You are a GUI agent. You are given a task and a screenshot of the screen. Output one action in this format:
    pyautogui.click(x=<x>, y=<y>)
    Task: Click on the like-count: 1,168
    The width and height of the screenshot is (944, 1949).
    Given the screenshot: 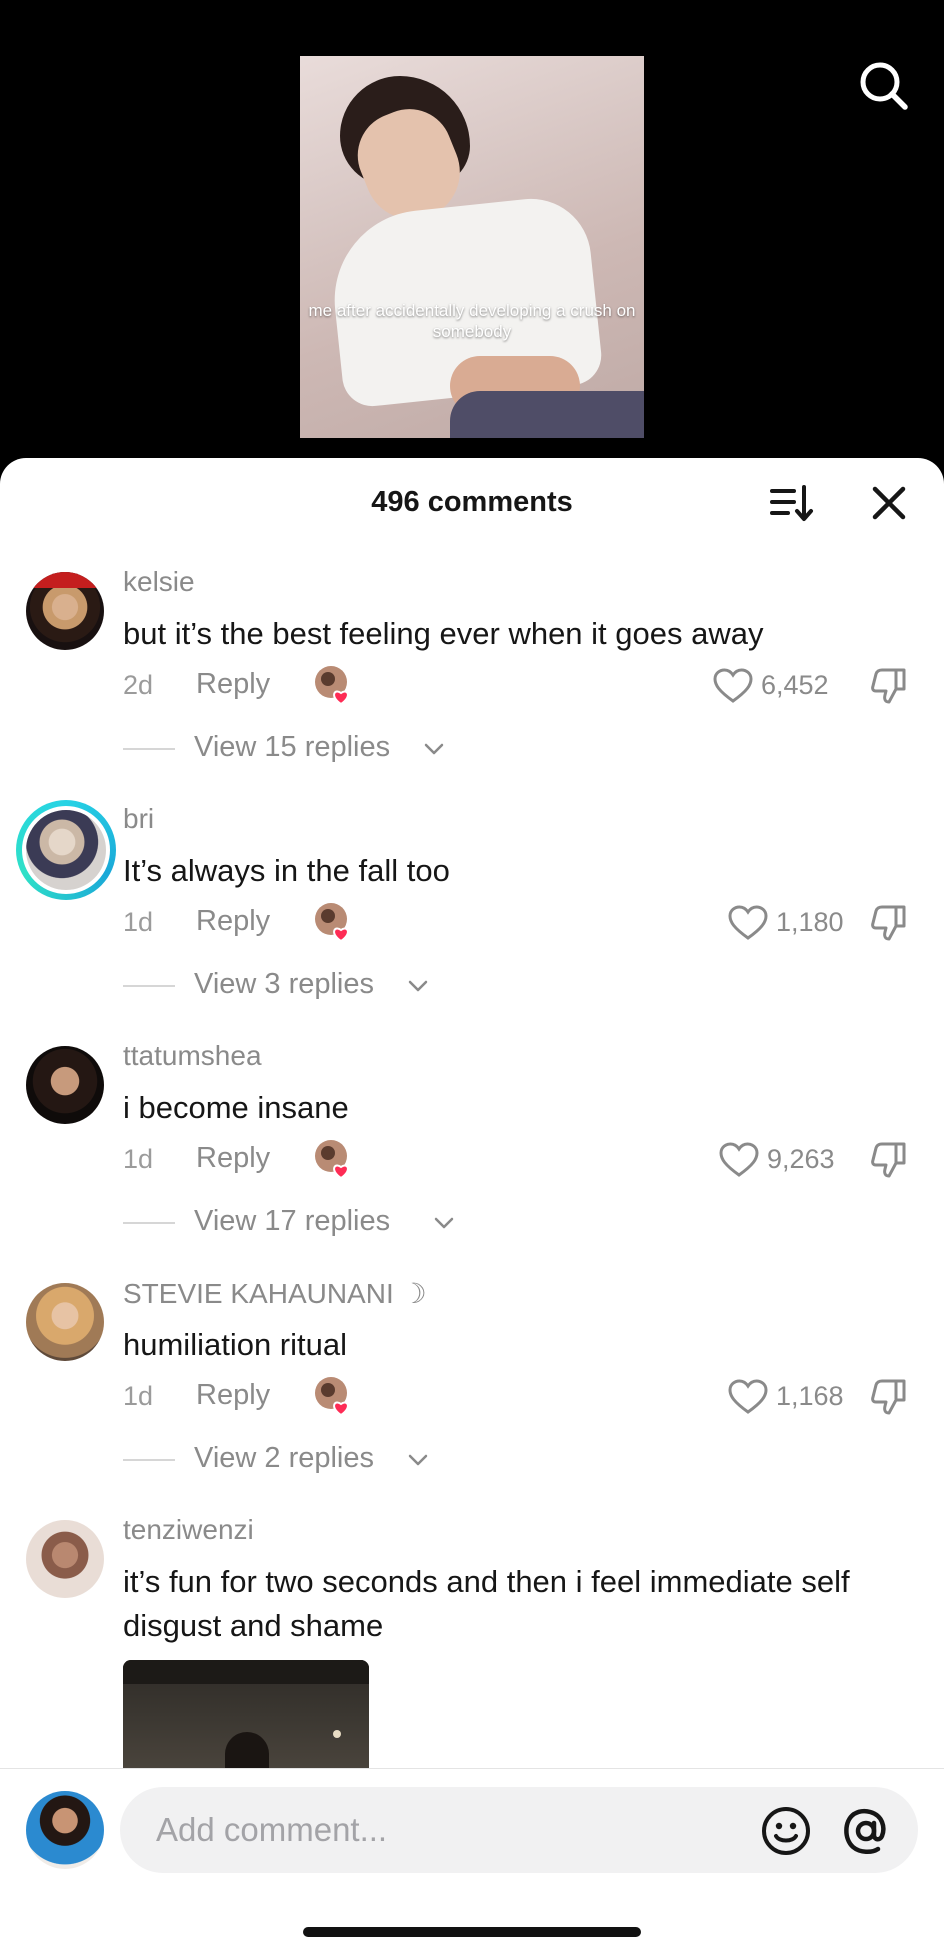 What is the action you would take?
    pyautogui.click(x=810, y=1396)
    